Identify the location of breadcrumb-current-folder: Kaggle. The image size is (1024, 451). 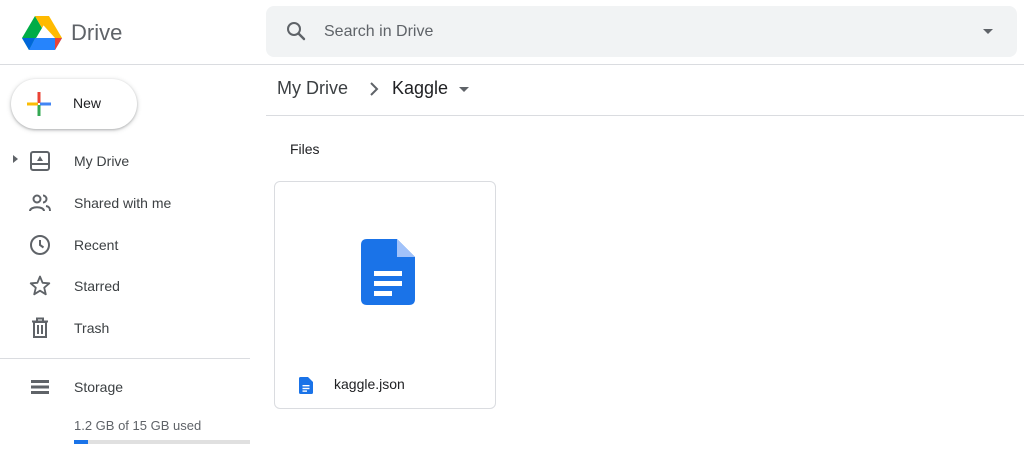
(420, 88).